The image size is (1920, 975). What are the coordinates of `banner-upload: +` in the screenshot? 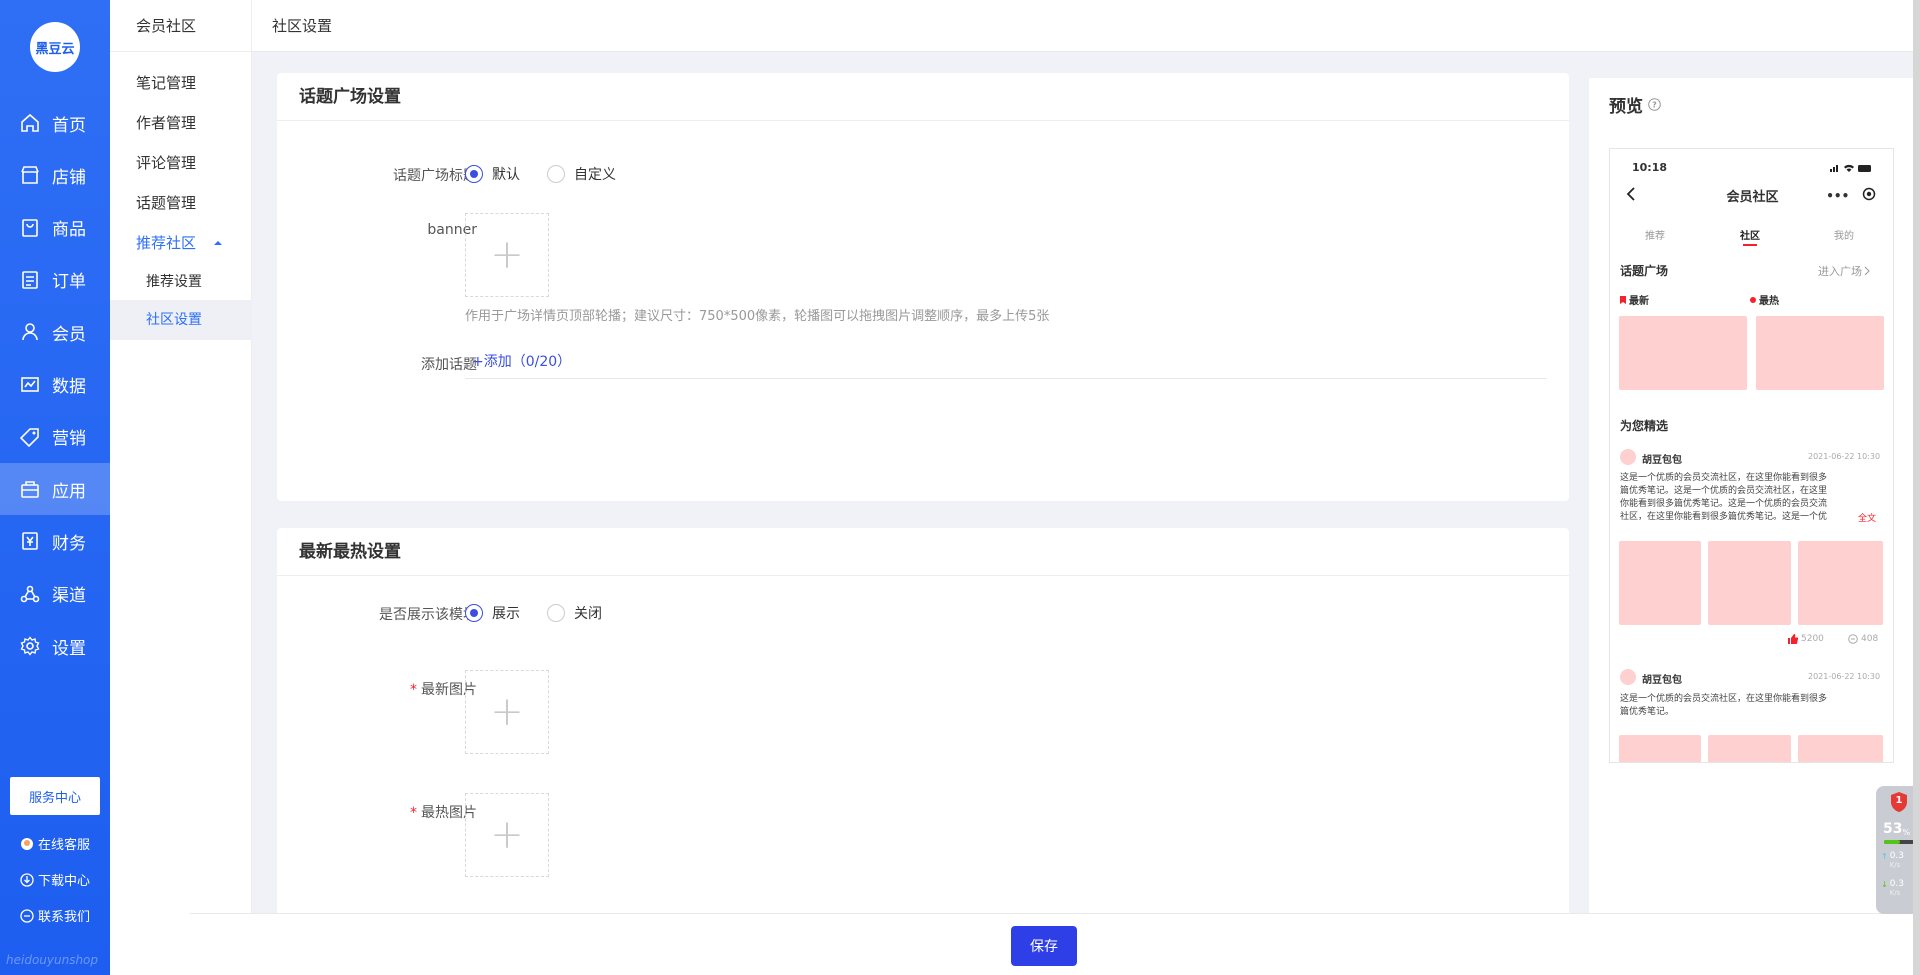 It's located at (507, 255).